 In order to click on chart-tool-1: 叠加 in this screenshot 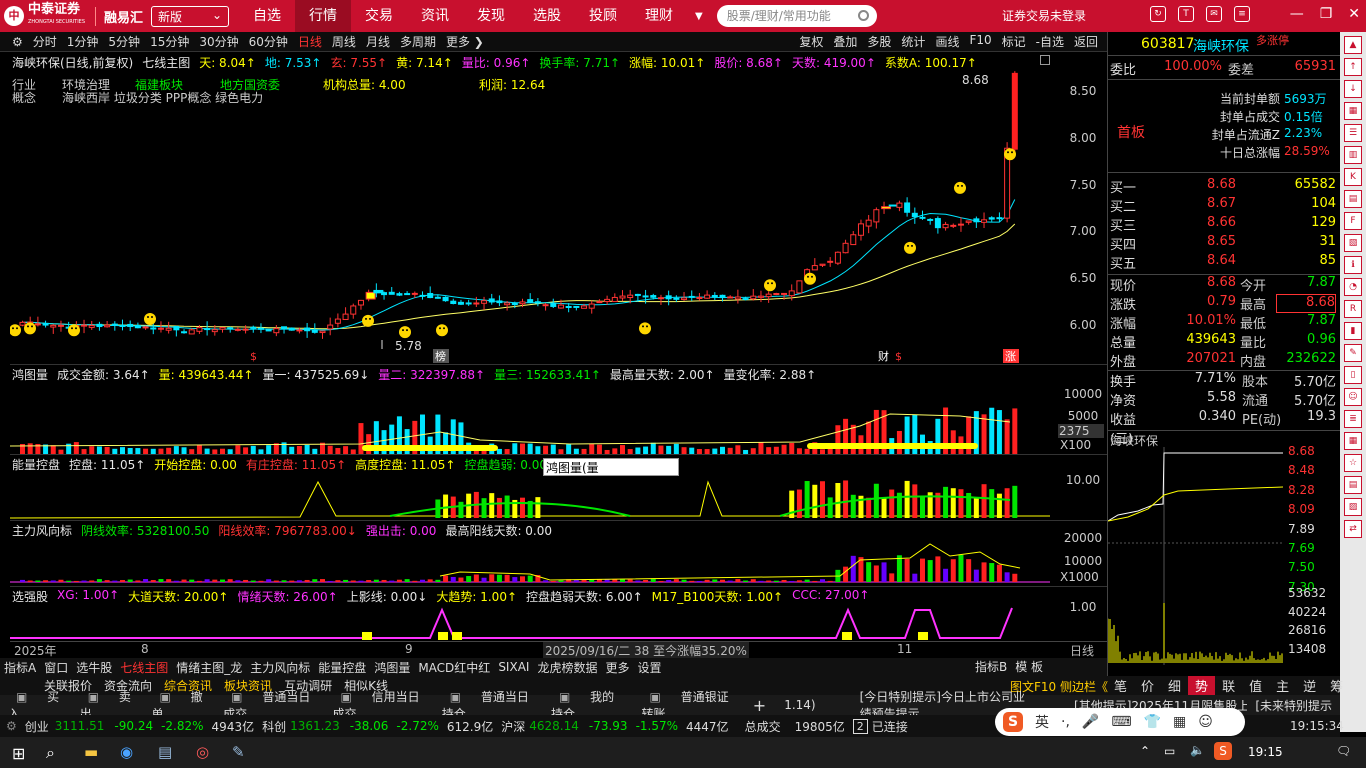, I will do `click(845, 41)`.